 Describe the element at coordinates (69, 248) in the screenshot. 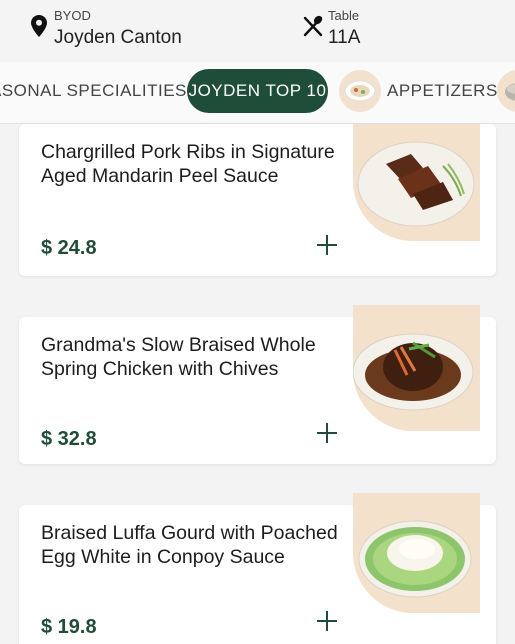

I see `dish-price: $ 24.8` at that location.